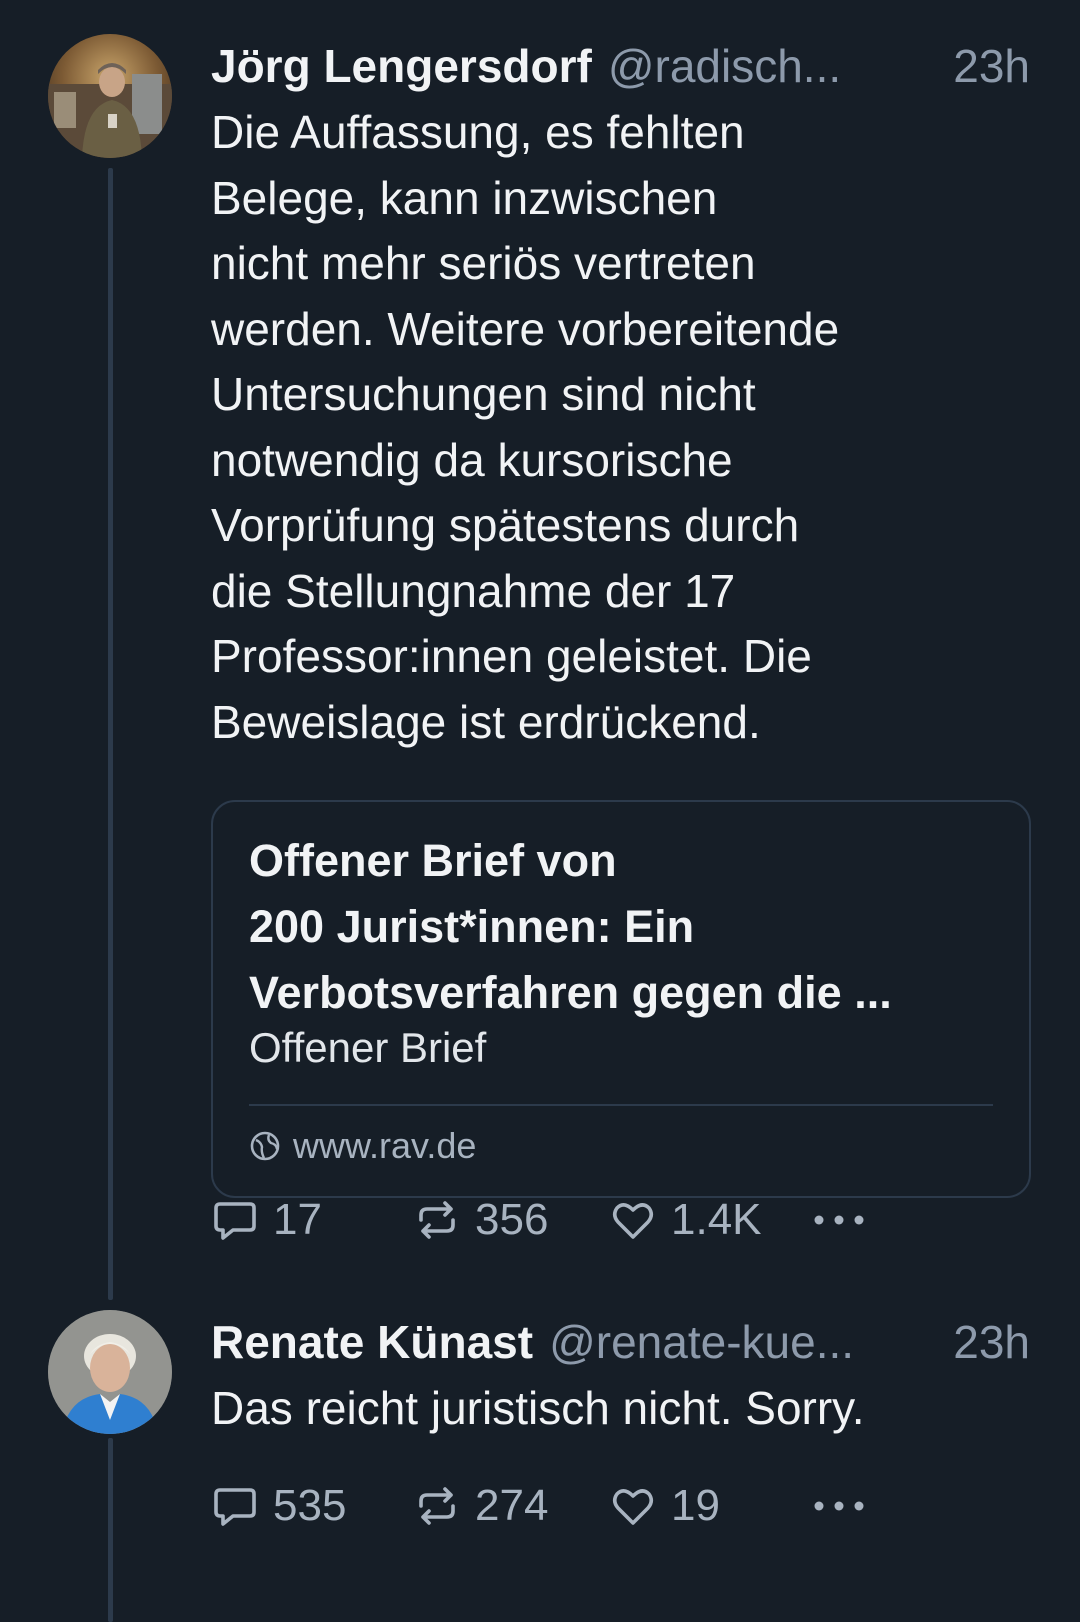  Describe the element at coordinates (505, 525) in the screenshot. I see `post-text-line: Vorprüfung spätestens durch` at that location.